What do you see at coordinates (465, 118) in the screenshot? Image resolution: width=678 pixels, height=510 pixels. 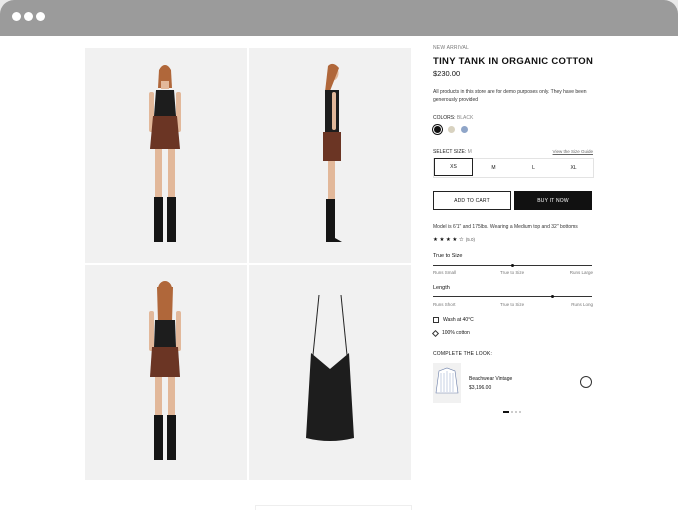 I see `selected-color: BLACK` at bounding box center [465, 118].